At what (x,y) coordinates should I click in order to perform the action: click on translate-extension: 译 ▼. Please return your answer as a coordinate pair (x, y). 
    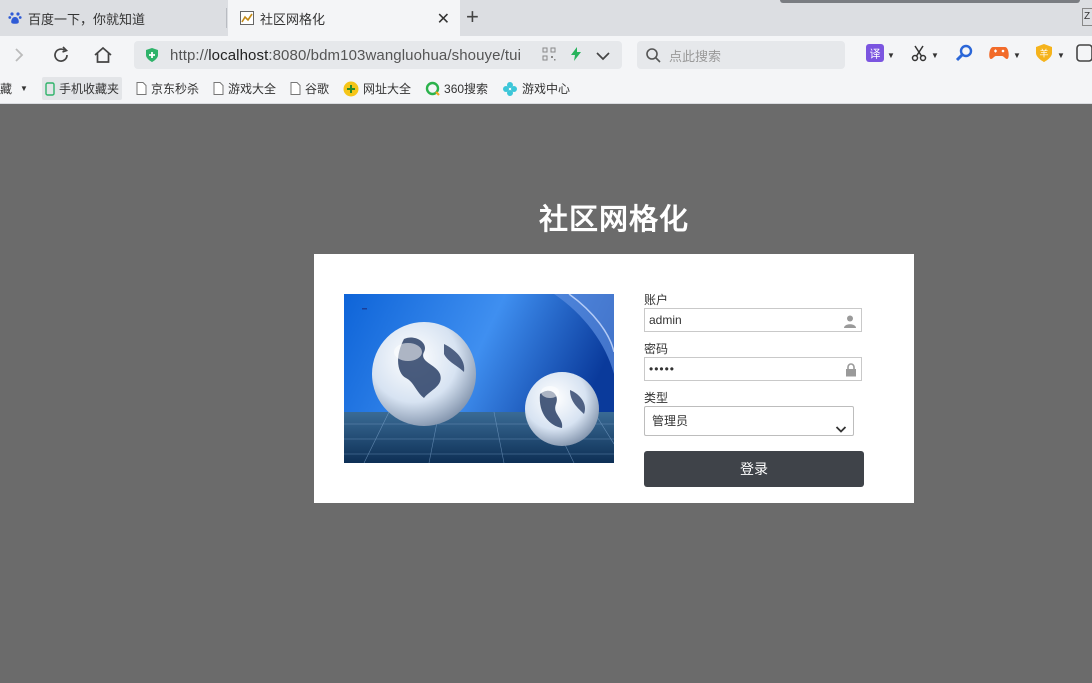
    Looking at the image, I should click on (880, 55).